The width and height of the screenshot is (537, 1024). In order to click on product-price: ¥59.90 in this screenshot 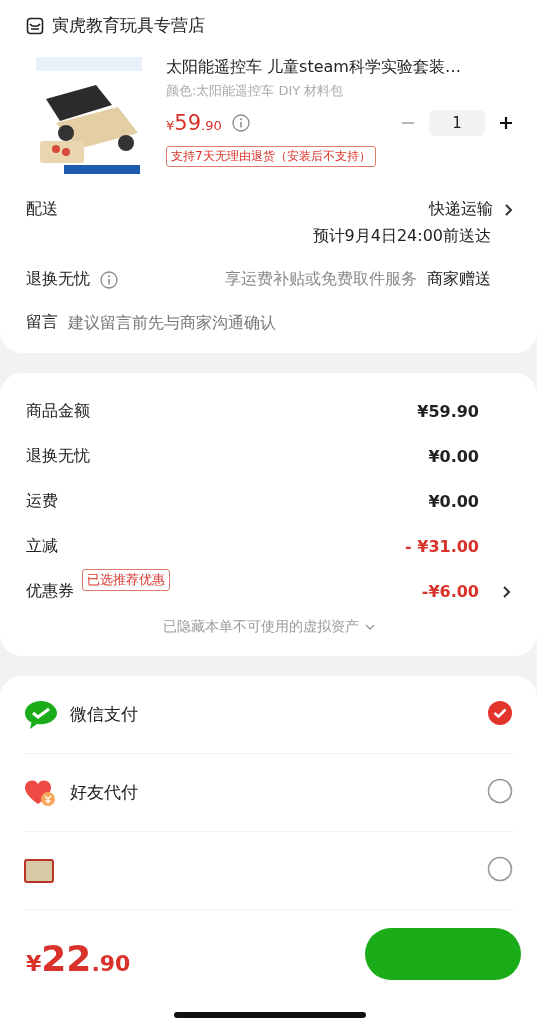, I will do `click(194, 123)`.